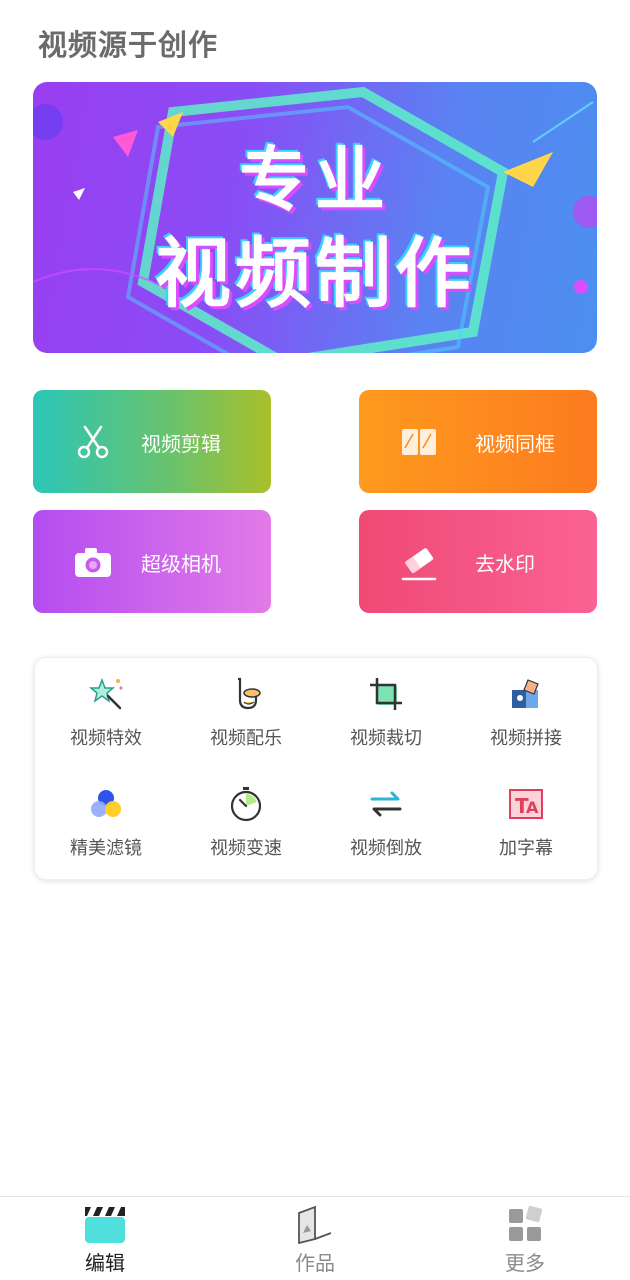 The image size is (630, 1280). I want to click on gallery-icon, so click(315, 1225).